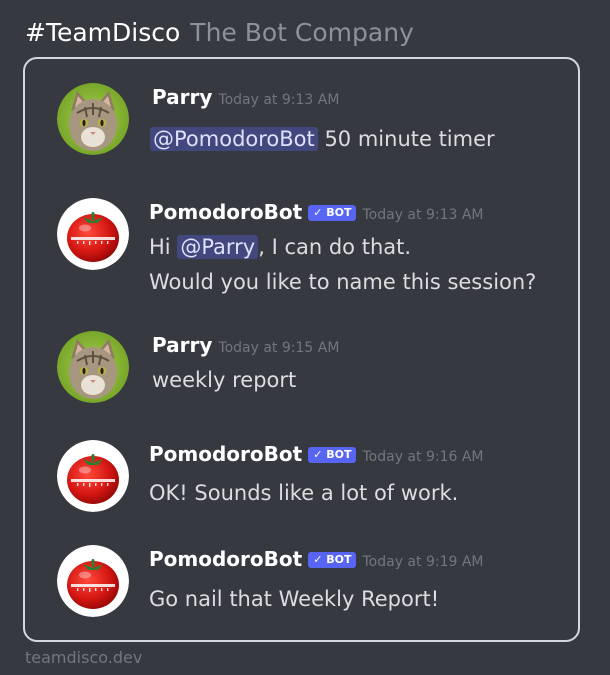 This screenshot has width=610, height=675. I want to click on user-mention: @Parry, so click(218, 247).